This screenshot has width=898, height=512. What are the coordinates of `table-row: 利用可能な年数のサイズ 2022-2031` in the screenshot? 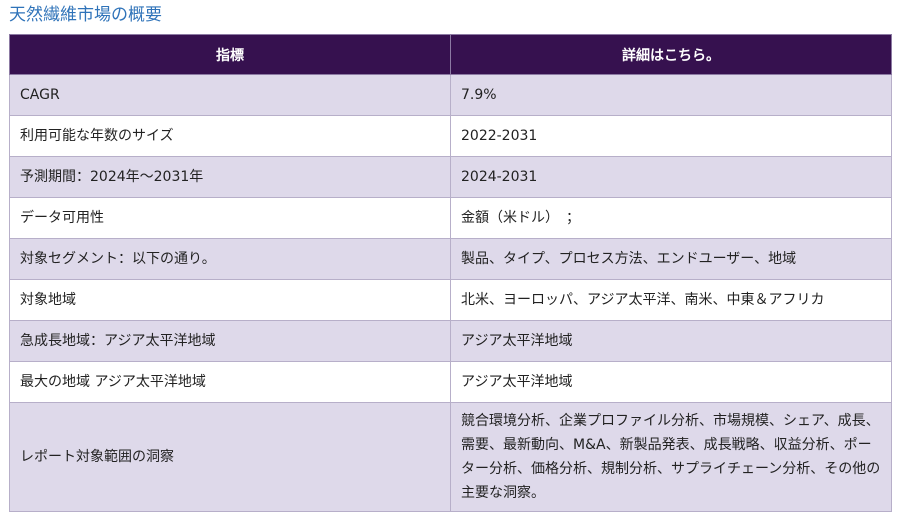 It's located at (450, 136).